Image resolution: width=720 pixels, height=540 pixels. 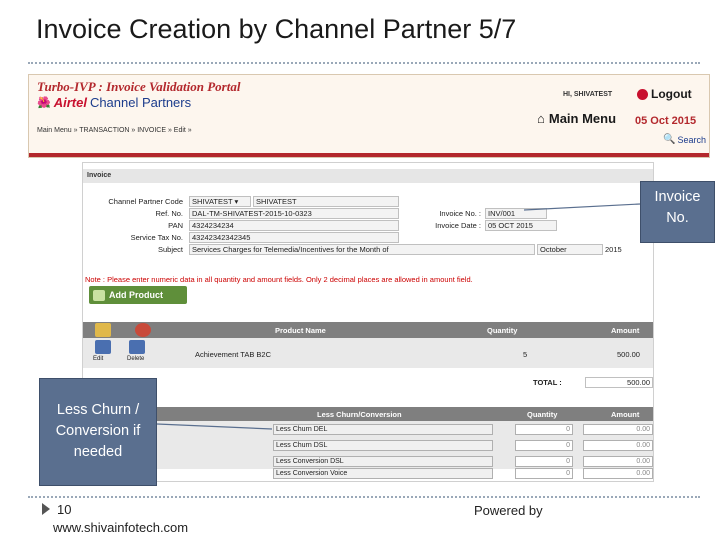 What do you see at coordinates (46, 509) in the screenshot?
I see `bullet-arrow-icon` at bounding box center [46, 509].